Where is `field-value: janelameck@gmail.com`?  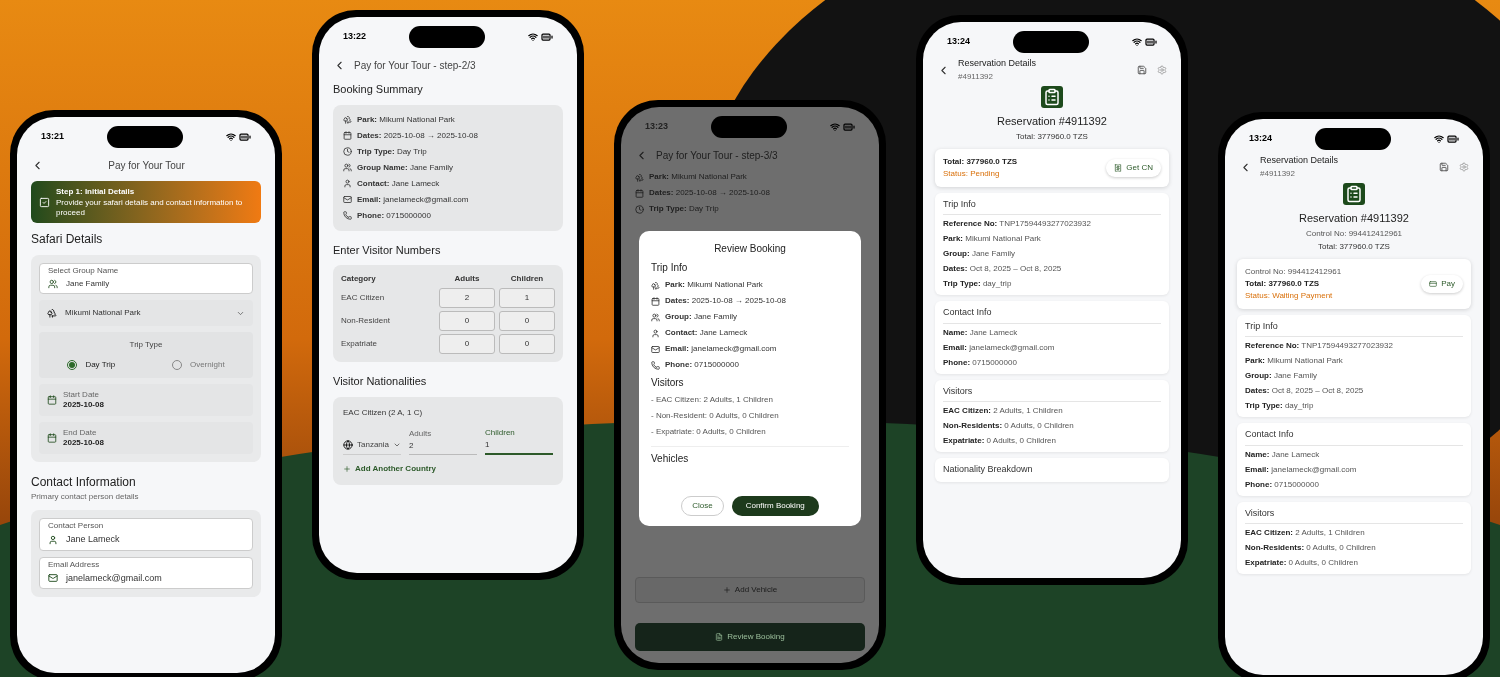
field-value: janelameck@gmail.com is located at coordinates (114, 578).